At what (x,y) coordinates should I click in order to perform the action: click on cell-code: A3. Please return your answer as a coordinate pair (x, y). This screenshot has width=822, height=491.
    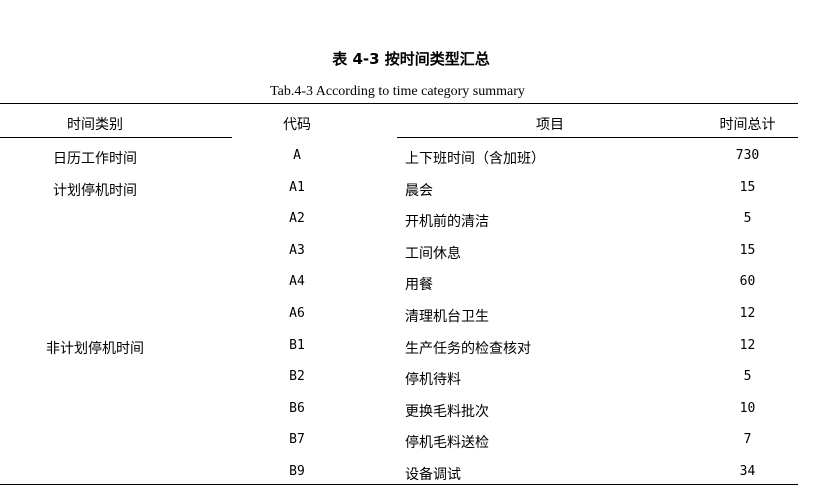
    Looking at the image, I should click on (297, 250).